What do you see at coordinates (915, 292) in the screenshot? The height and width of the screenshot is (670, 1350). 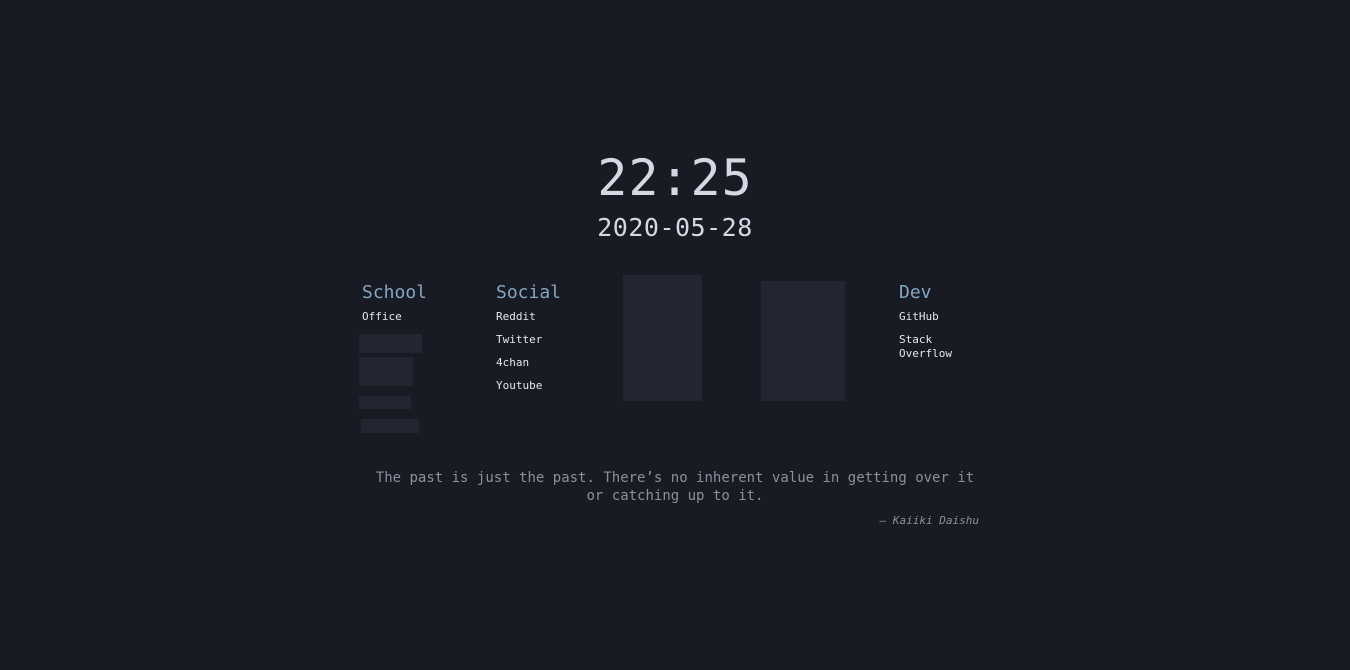 I see `group-title-dev: Dev` at bounding box center [915, 292].